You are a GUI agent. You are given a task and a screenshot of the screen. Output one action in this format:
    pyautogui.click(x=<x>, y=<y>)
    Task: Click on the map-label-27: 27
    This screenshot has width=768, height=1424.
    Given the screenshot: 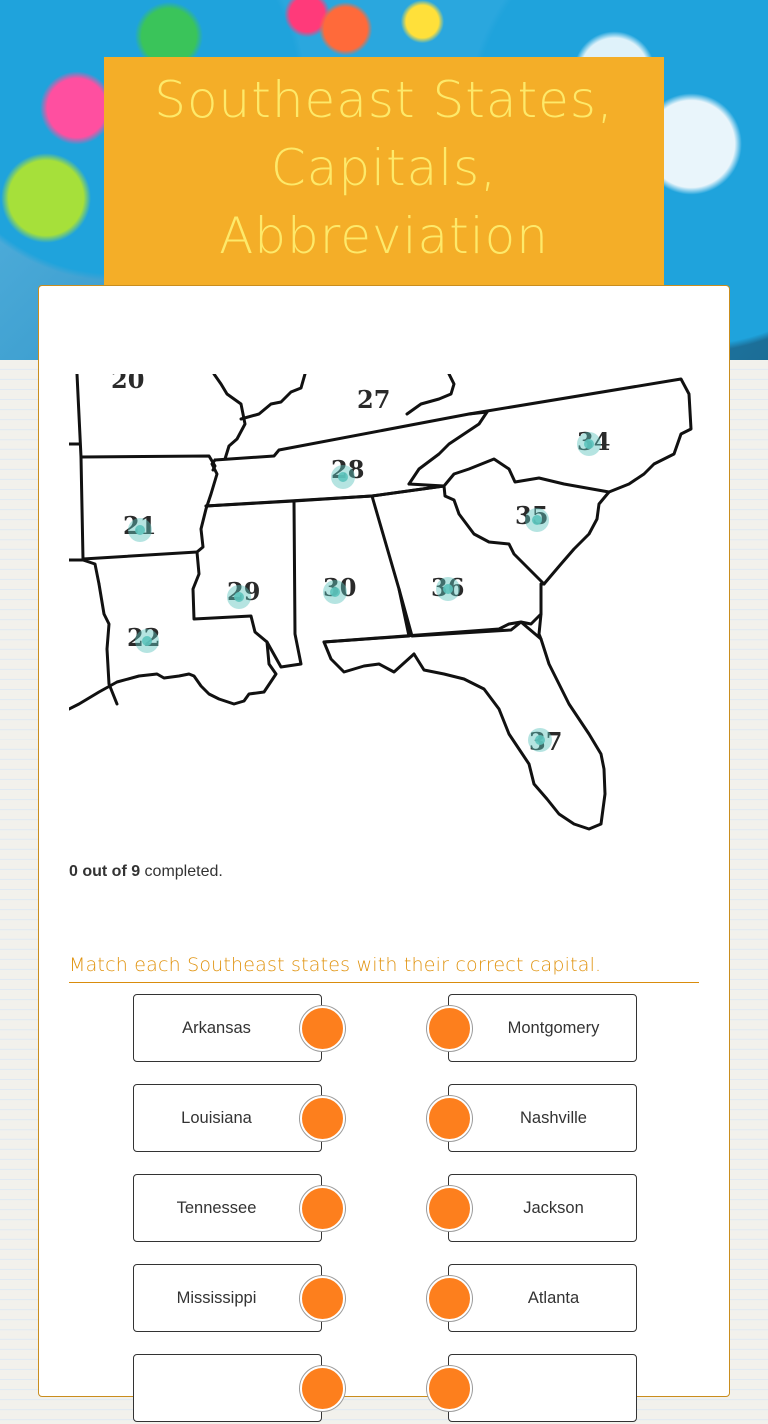 What is the action you would take?
    pyautogui.click(x=373, y=399)
    